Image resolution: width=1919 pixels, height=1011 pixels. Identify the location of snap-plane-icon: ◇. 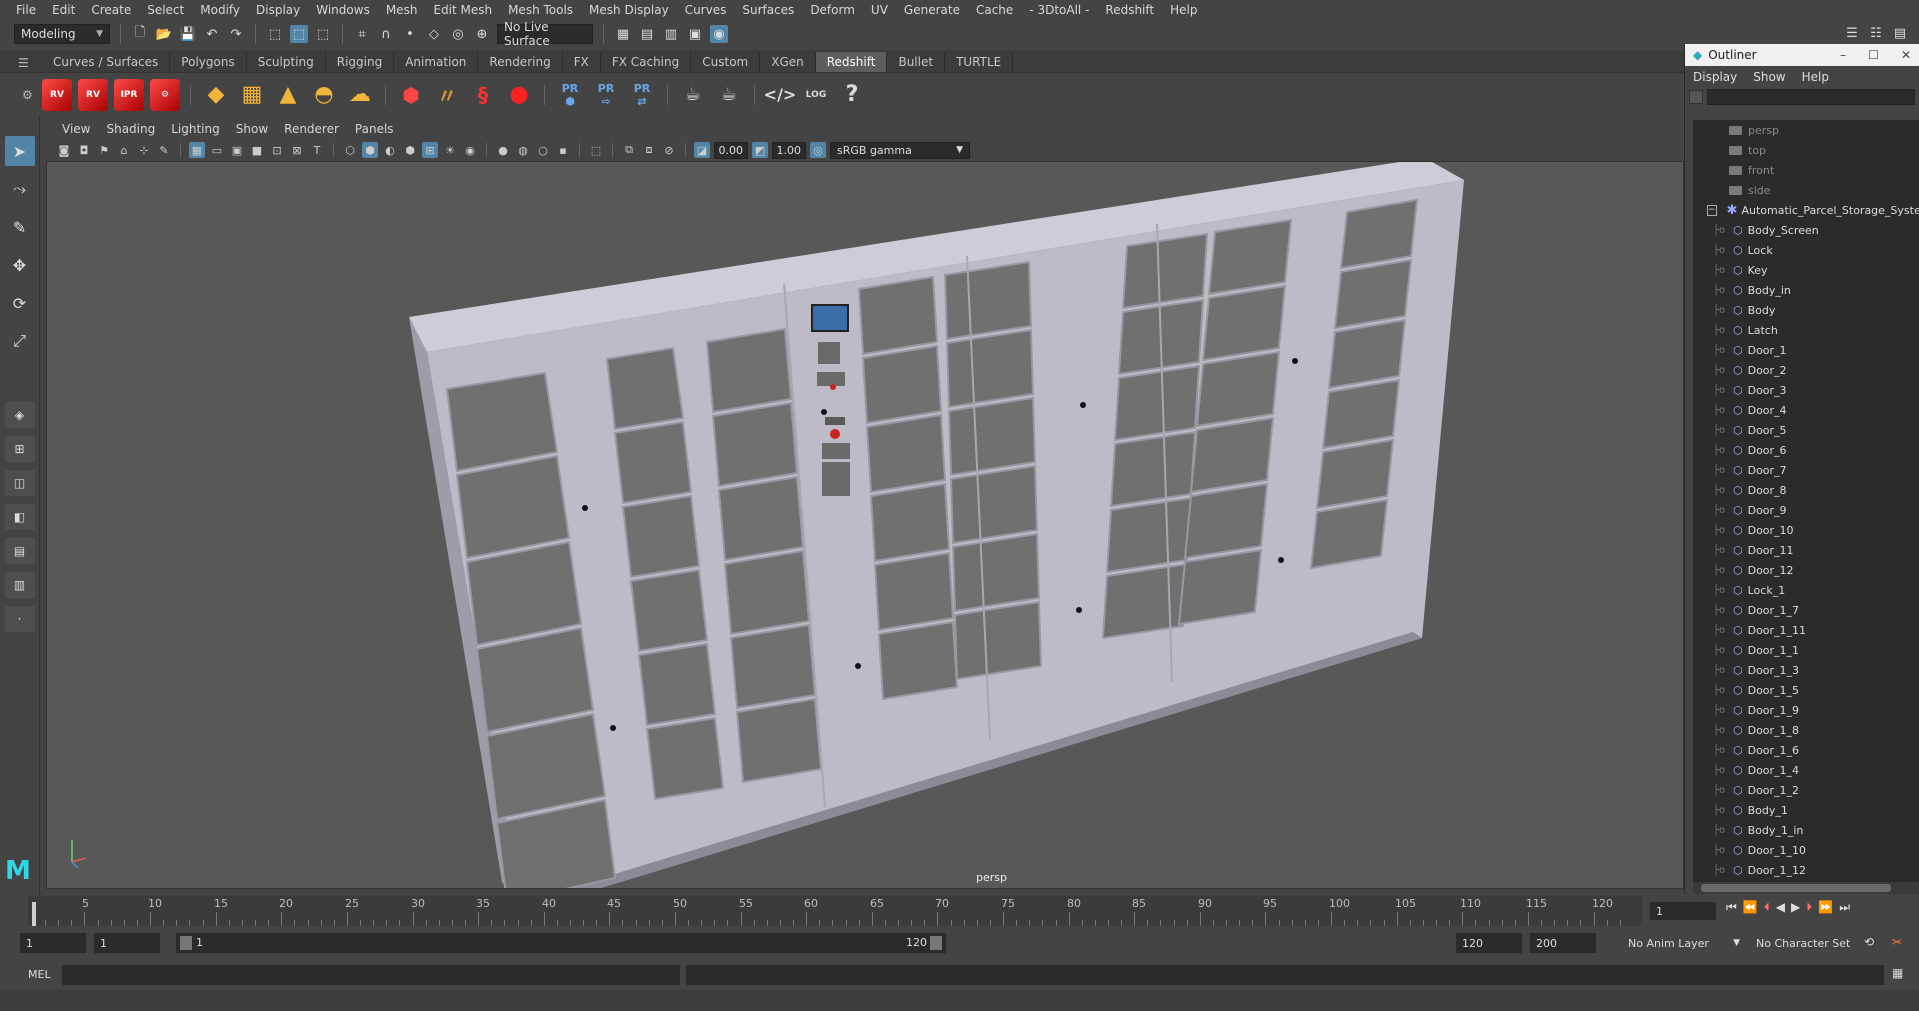
(434, 34).